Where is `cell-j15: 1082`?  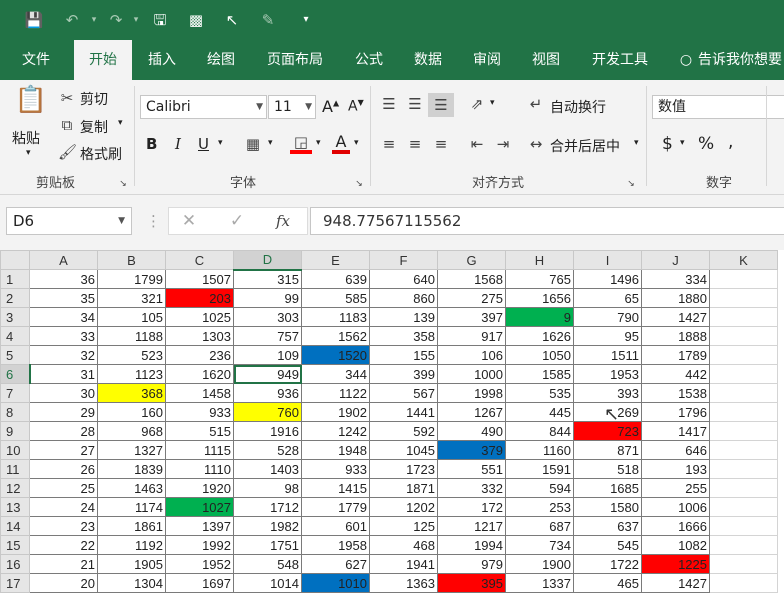
cell-j15: 1082 is located at coordinates (675, 545).